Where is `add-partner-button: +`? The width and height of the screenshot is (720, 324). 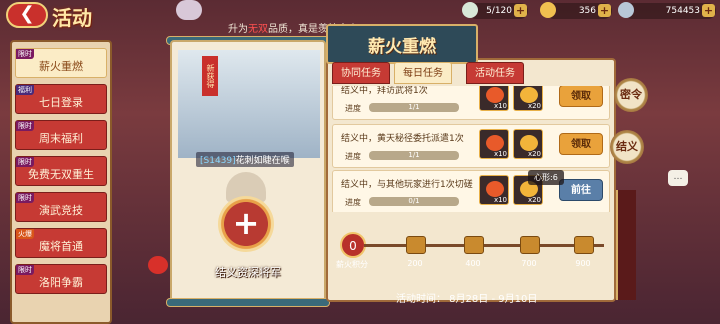
add-partner-button: + is located at coordinates (246, 224).